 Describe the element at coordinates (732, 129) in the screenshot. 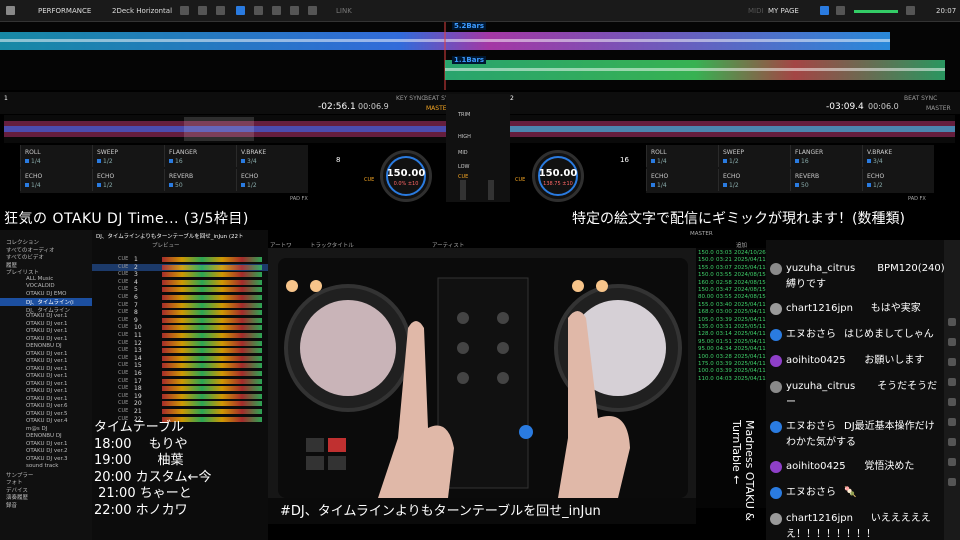

I see `deck2-mini-waveform` at that location.